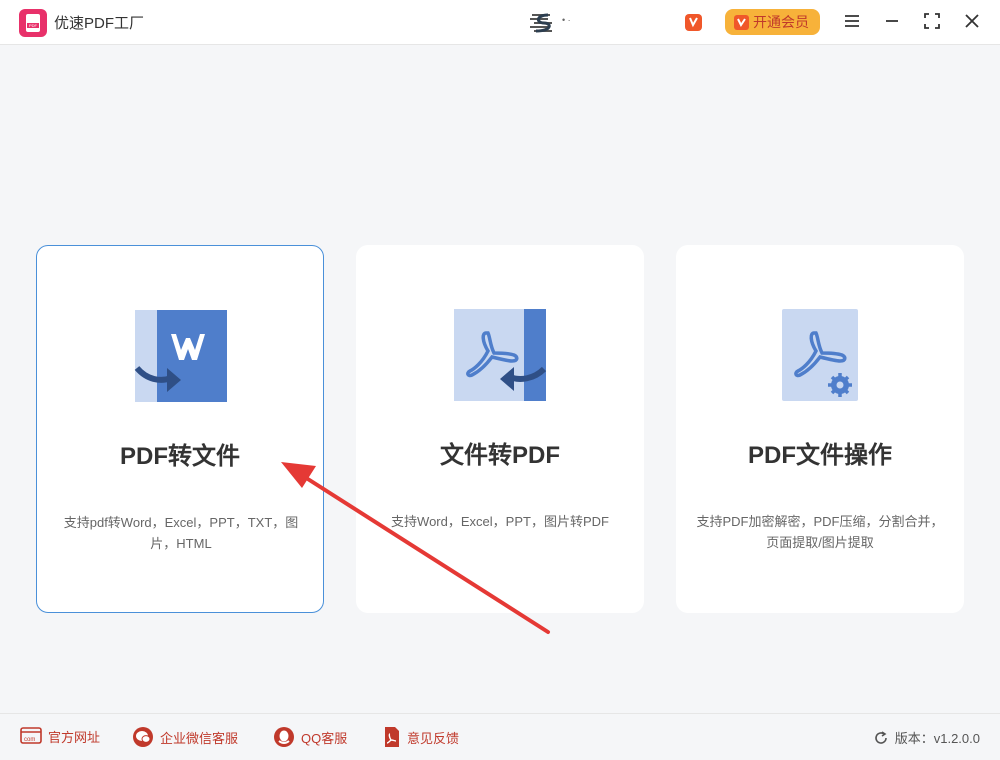 The image size is (1000, 760). I want to click on app-title: 优速PDF工厂, so click(99, 23).